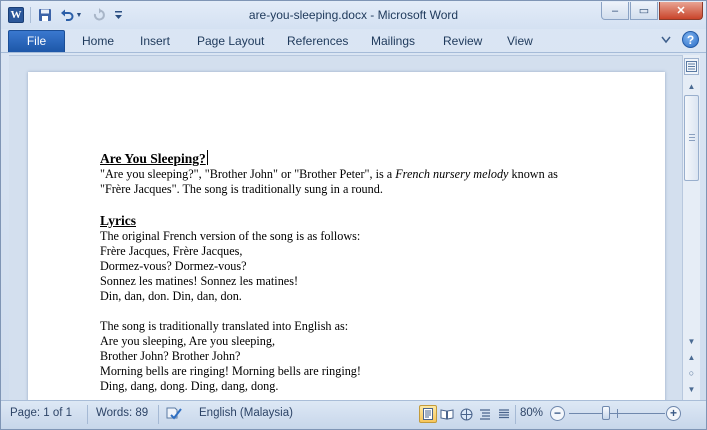 Image resolution: width=707 pixels, height=430 pixels. I want to click on draft-view-button, so click(504, 414).